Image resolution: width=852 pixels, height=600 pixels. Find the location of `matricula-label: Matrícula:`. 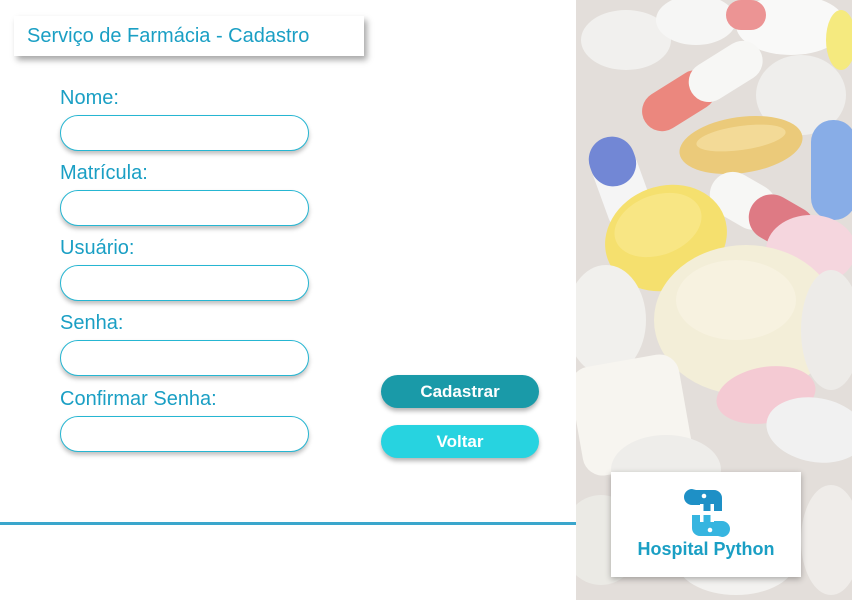

matricula-label: Matrícula: is located at coordinates (104, 173).